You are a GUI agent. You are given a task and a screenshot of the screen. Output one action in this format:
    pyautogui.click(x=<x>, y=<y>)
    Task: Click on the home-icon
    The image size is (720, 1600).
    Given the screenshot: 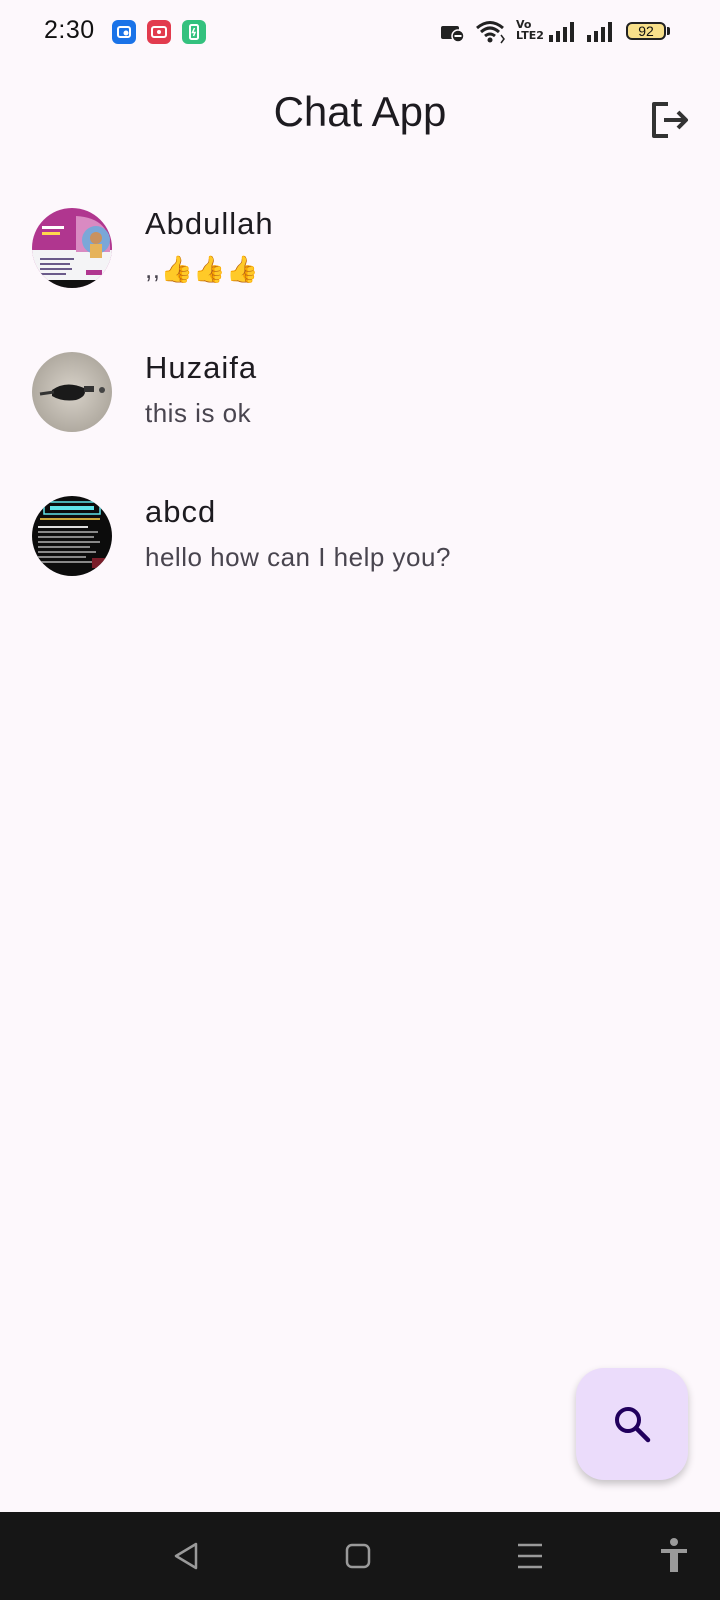 What is the action you would take?
    pyautogui.click(x=358, y=1556)
    